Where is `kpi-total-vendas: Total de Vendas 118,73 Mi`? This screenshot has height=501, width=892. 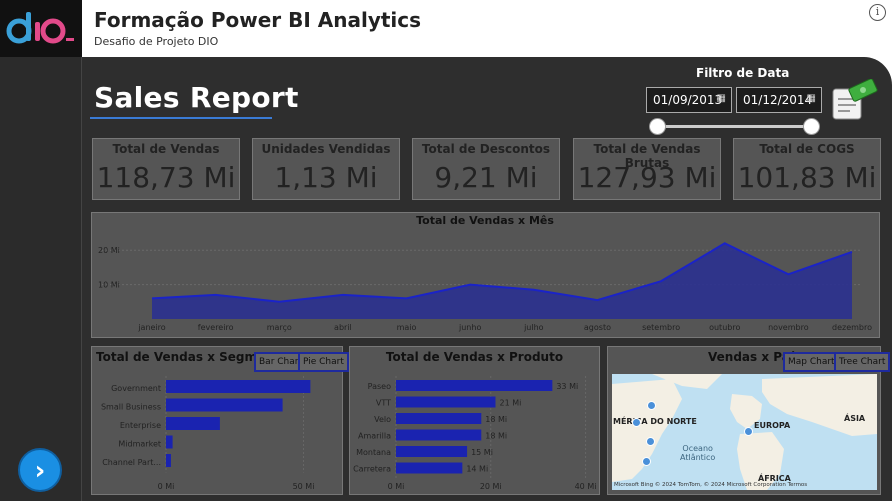
kpi-total-vendas: Total de Vendas 118,73 Mi is located at coordinates (166, 169).